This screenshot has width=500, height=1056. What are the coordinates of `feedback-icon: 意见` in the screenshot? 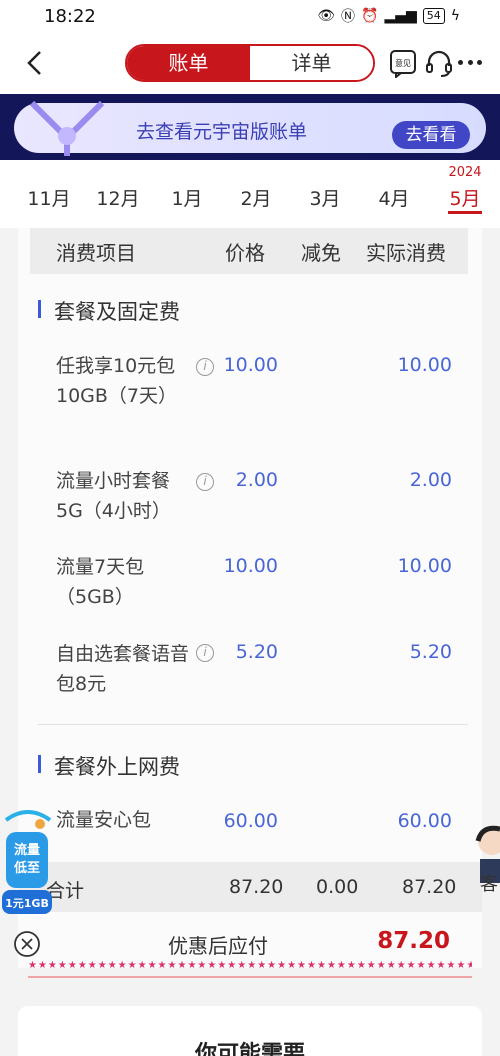 It's located at (403, 63).